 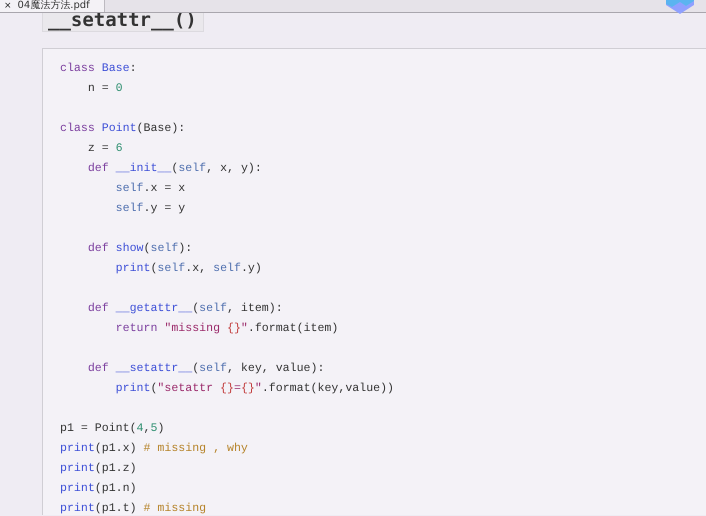 What do you see at coordinates (150, 209) in the screenshot?
I see `code-line: self.y = y` at bounding box center [150, 209].